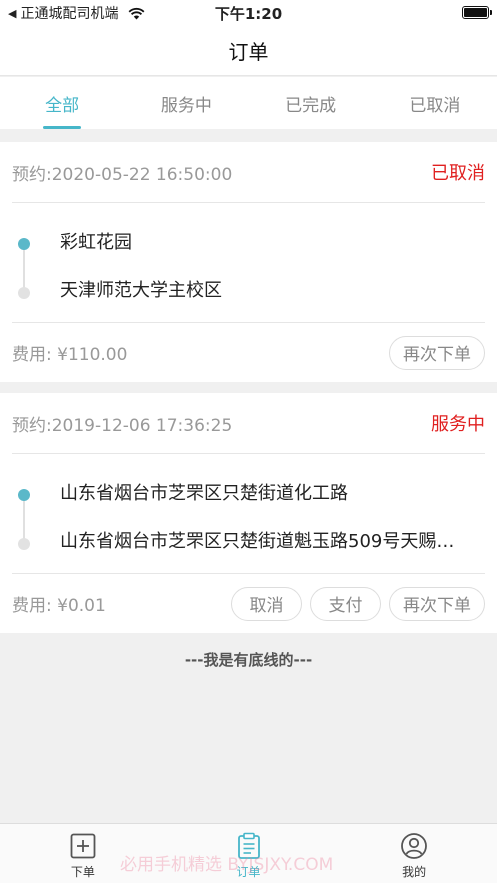 This screenshot has height=883, width=497. I want to click on tabbar-label: 我的, so click(414, 872).